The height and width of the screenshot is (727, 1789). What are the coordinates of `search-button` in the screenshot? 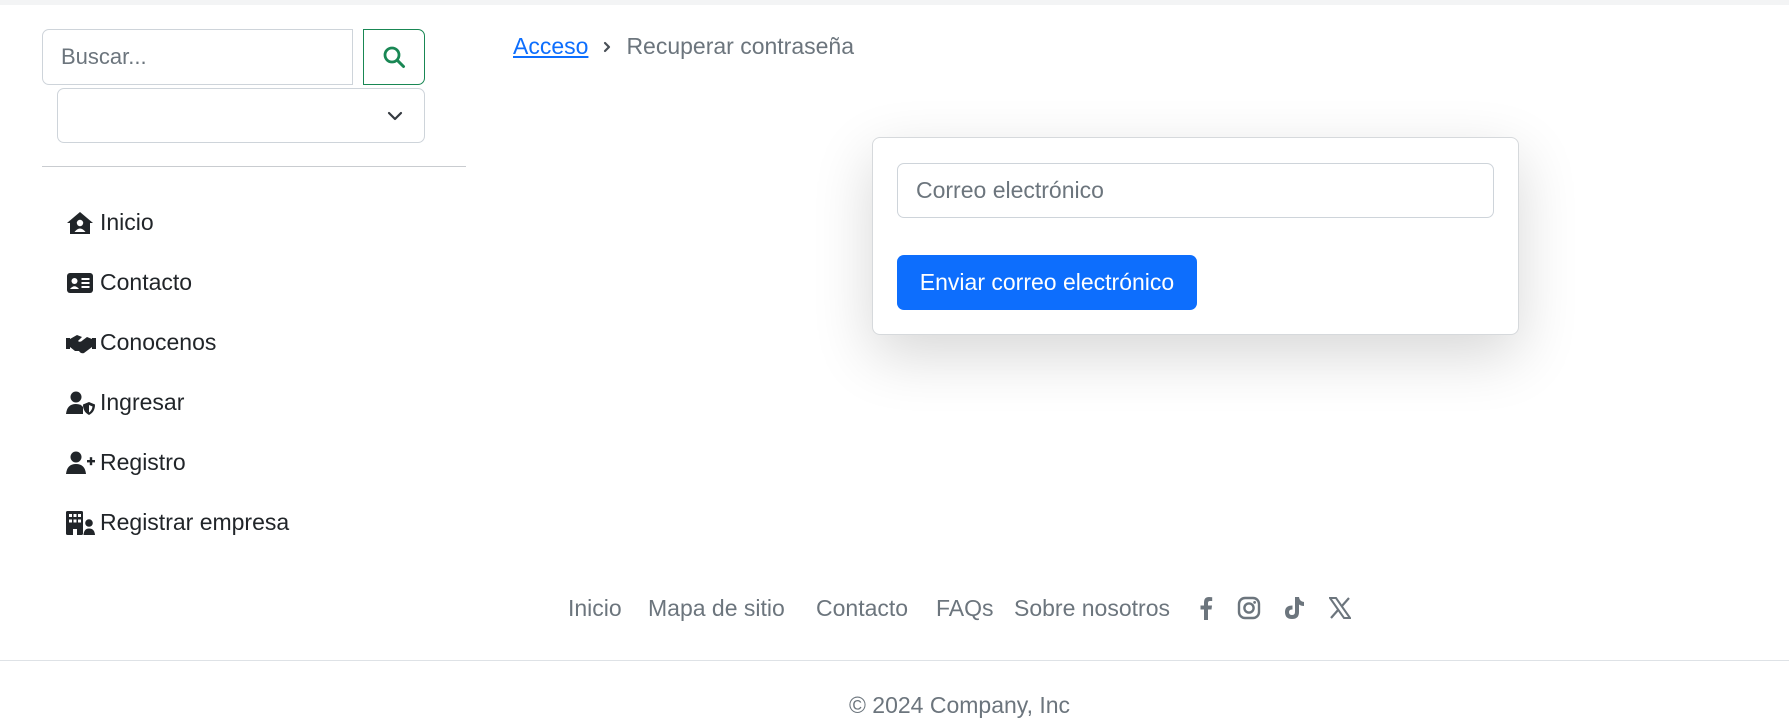 It's located at (394, 57).